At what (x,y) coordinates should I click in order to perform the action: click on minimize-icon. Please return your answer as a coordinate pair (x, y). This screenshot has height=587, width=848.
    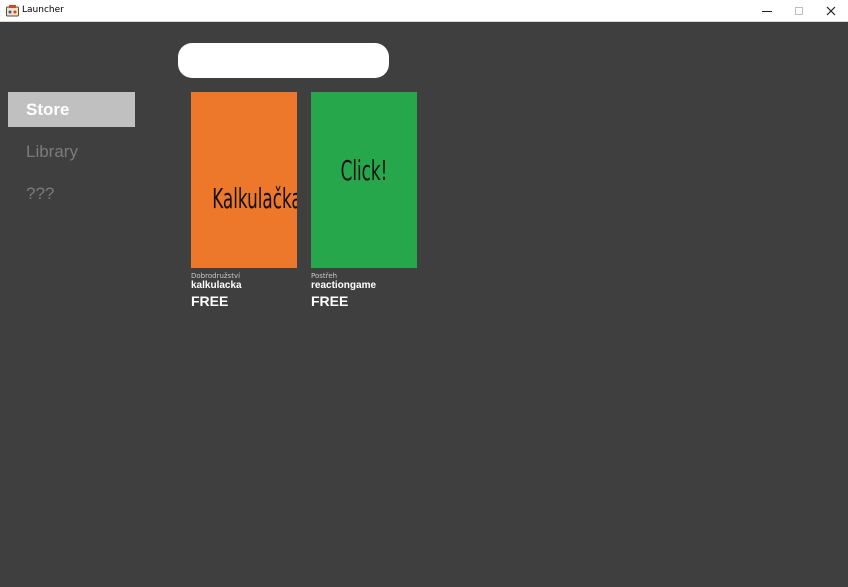
    Looking at the image, I should click on (767, 11).